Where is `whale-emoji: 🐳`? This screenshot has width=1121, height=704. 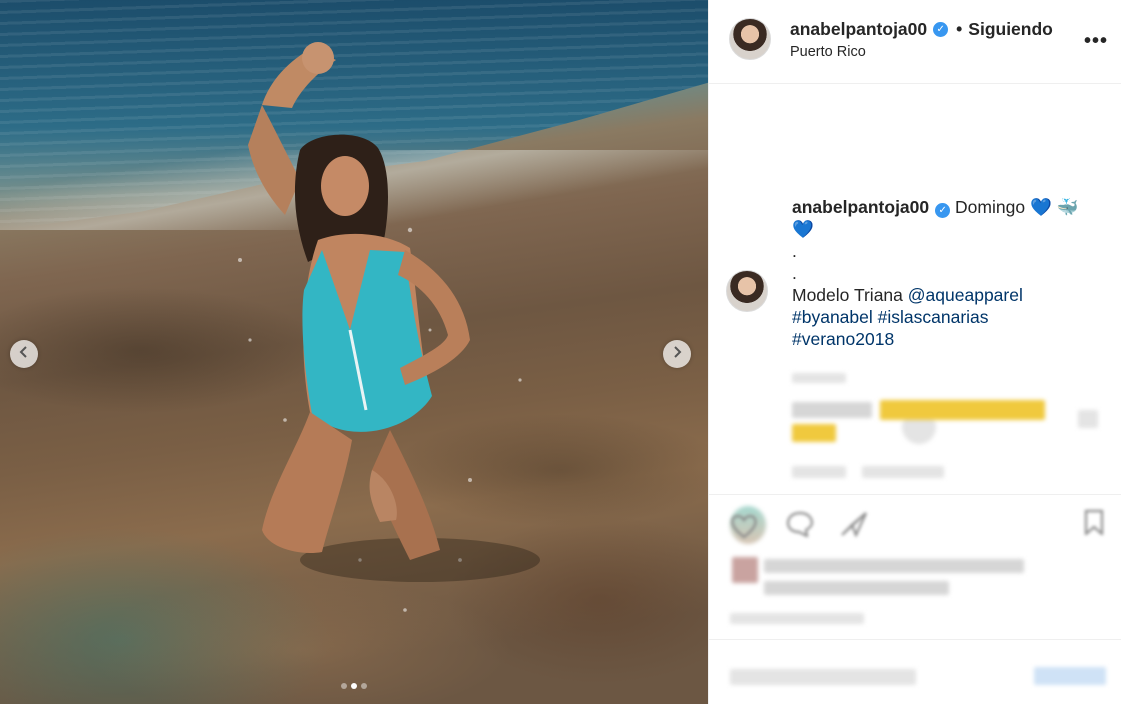 whale-emoji: 🐳 is located at coordinates (1067, 207).